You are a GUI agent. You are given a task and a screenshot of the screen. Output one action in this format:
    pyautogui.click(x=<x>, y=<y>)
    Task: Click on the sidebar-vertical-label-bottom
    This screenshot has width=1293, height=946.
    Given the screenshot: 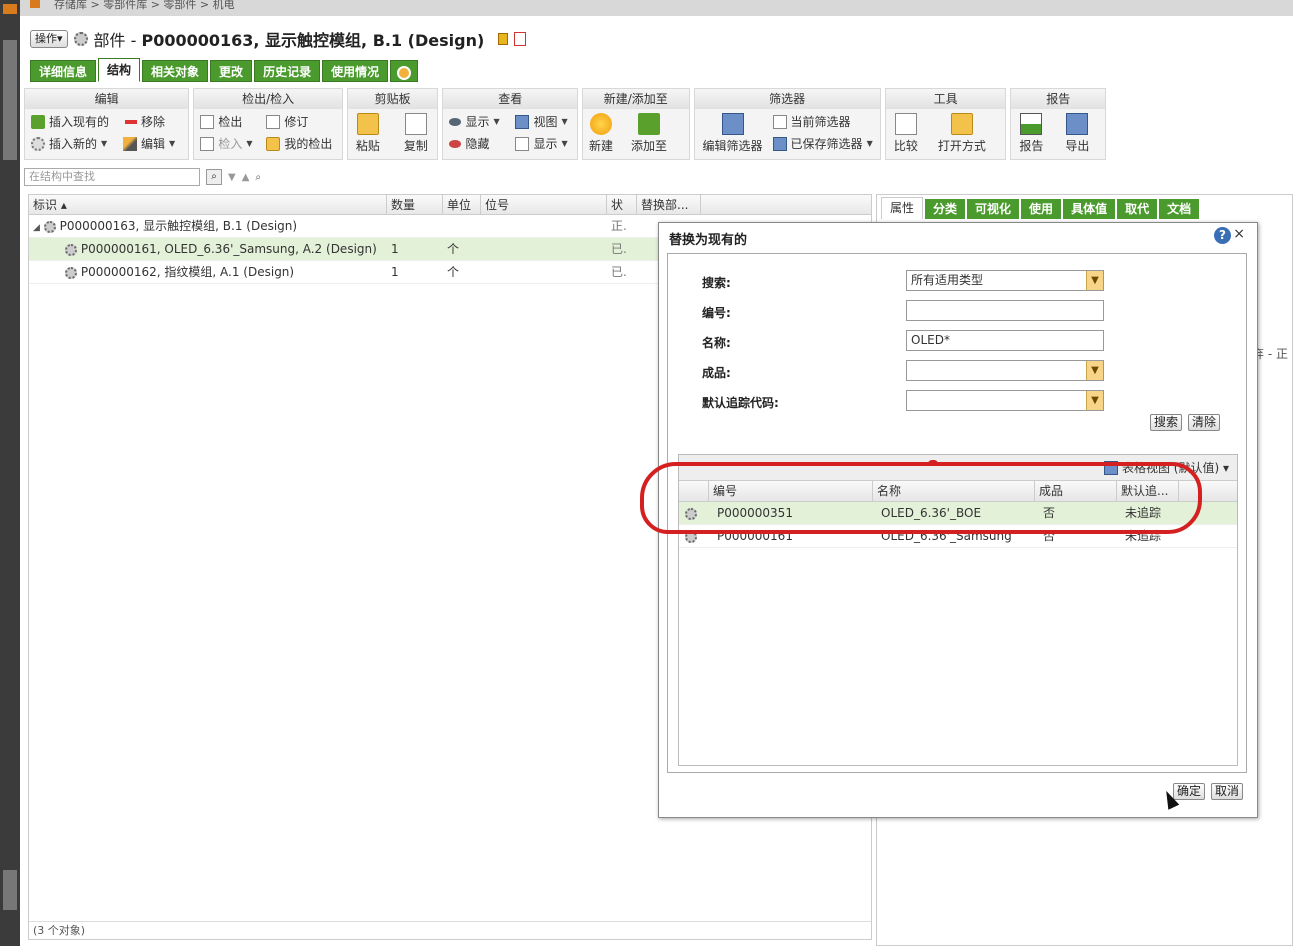 What is the action you would take?
    pyautogui.click(x=10, y=890)
    